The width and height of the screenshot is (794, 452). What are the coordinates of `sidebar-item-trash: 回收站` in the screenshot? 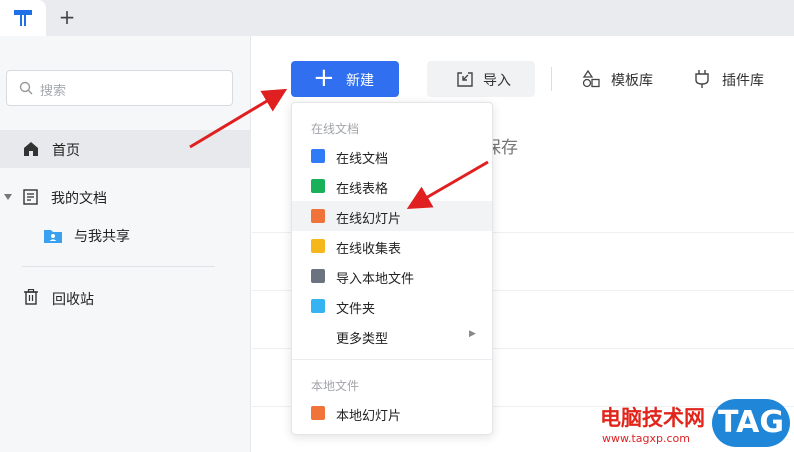 It's located at (125, 298).